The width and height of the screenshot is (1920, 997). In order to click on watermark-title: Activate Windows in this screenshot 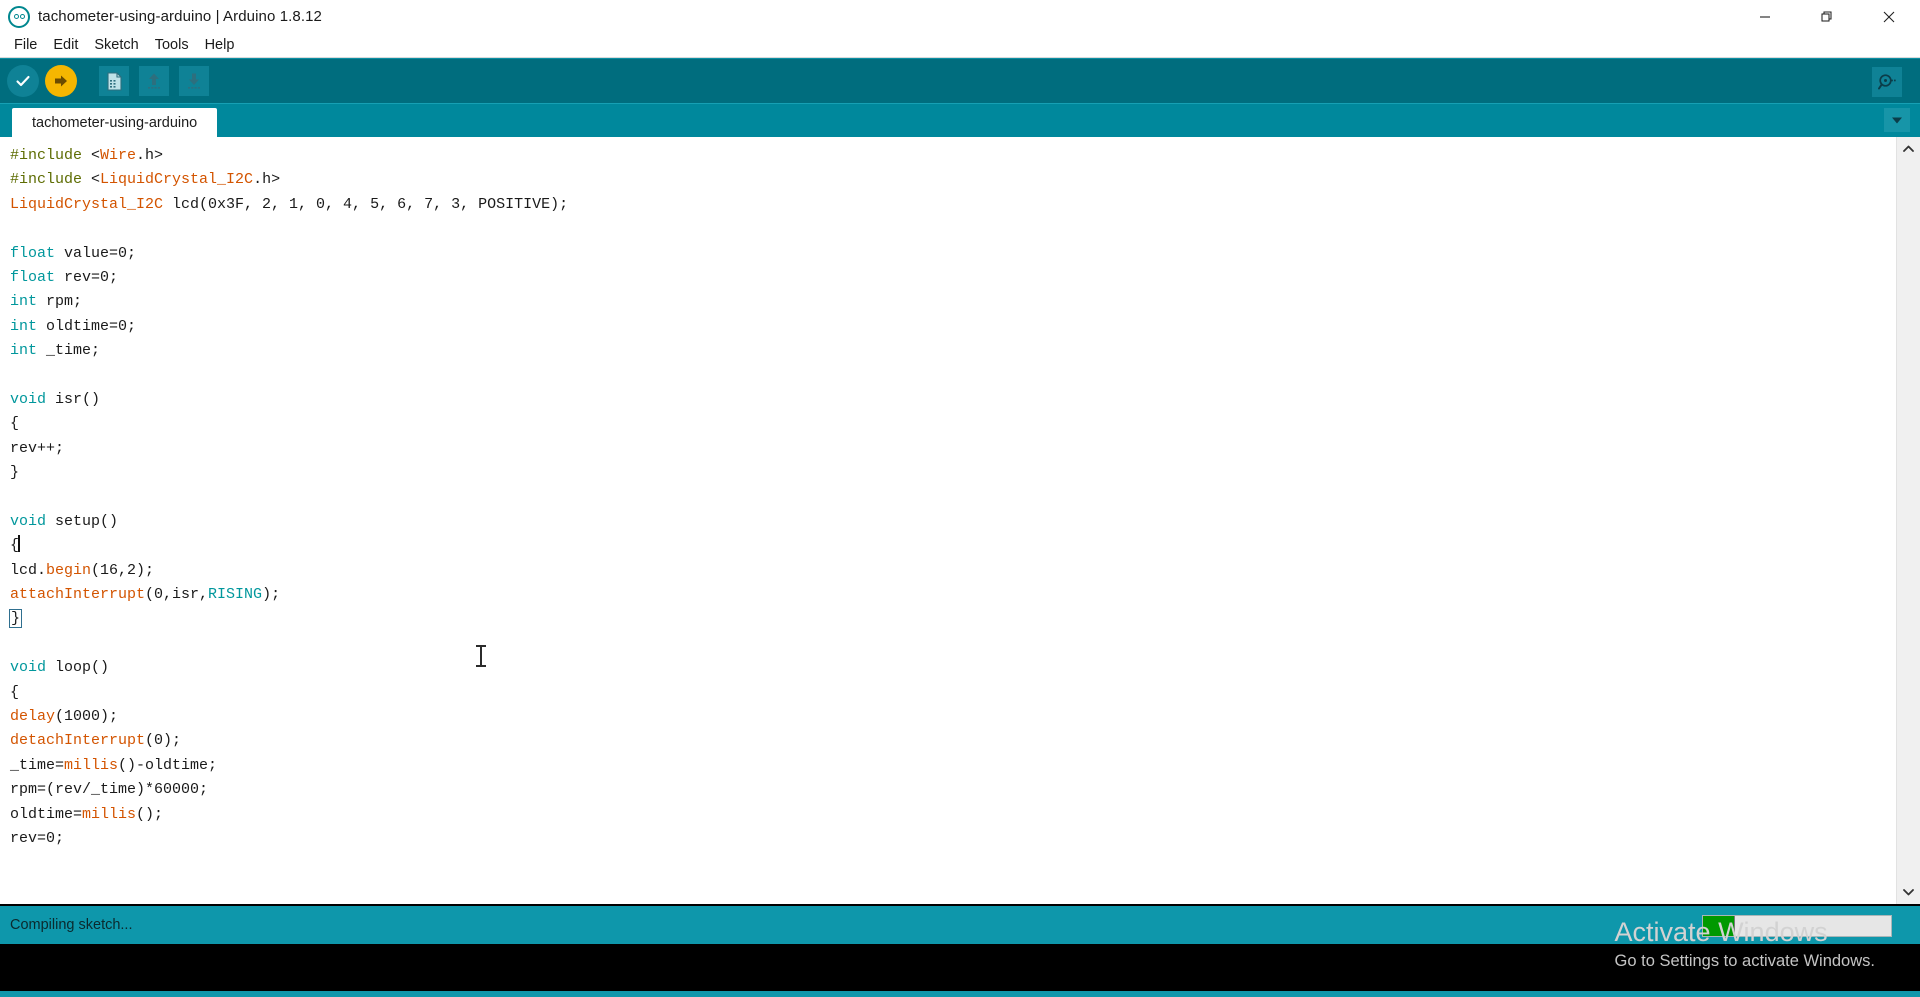, I will do `click(1721, 932)`.